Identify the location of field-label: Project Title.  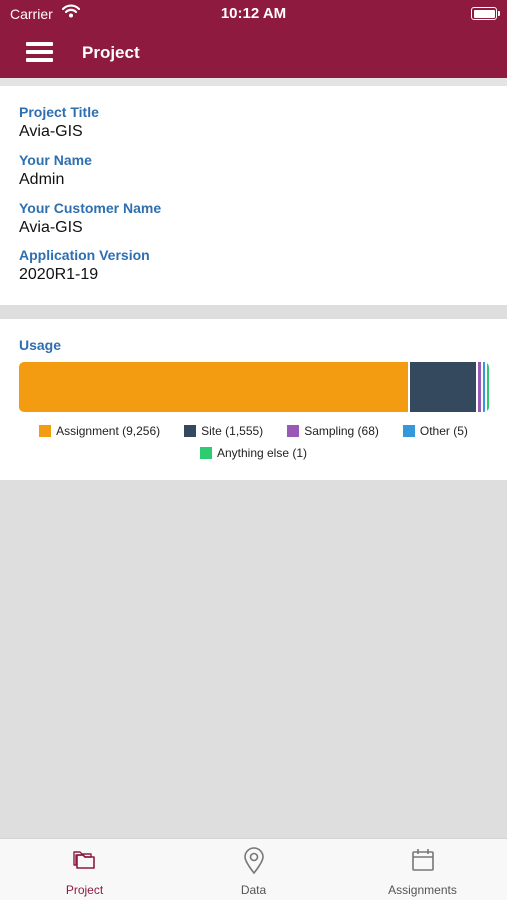
(59, 112).